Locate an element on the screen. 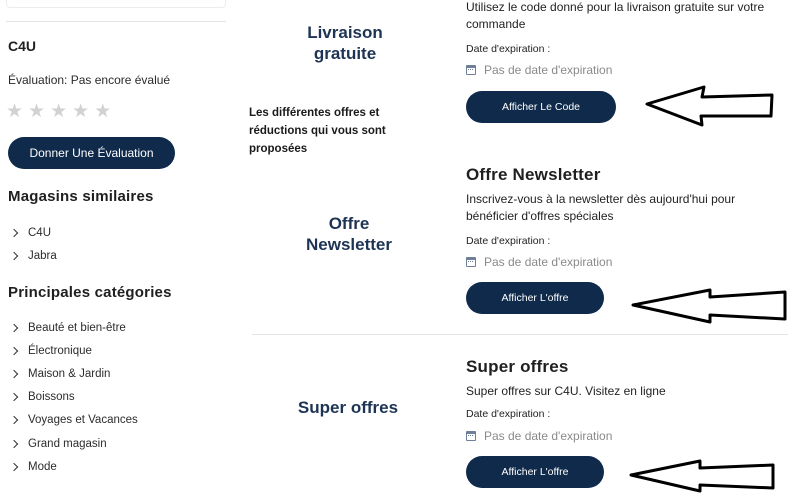 The width and height of the screenshot is (788, 497). list-item: Électronique is located at coordinates (73, 350).